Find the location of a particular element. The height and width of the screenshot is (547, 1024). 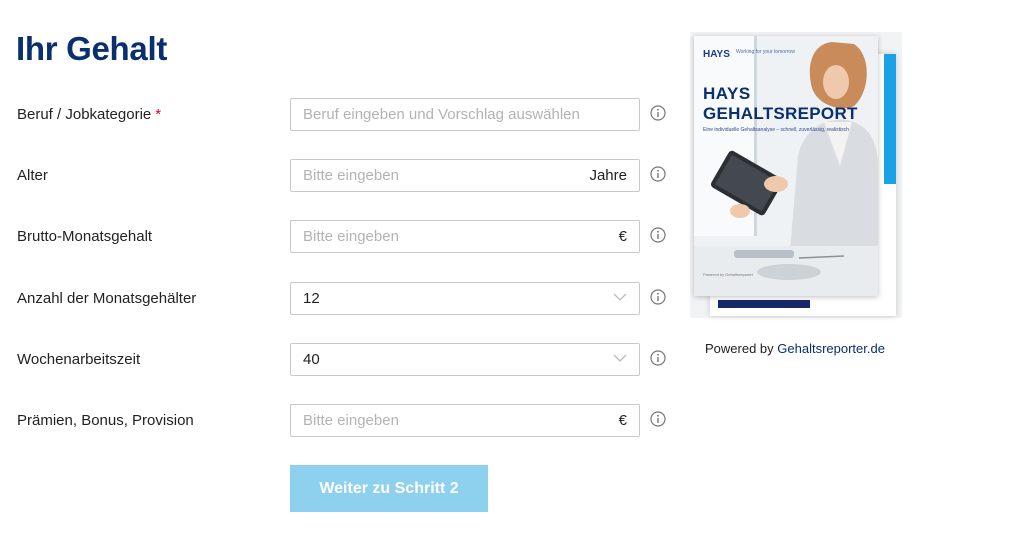

brutto-input is located at coordinates (465, 236).